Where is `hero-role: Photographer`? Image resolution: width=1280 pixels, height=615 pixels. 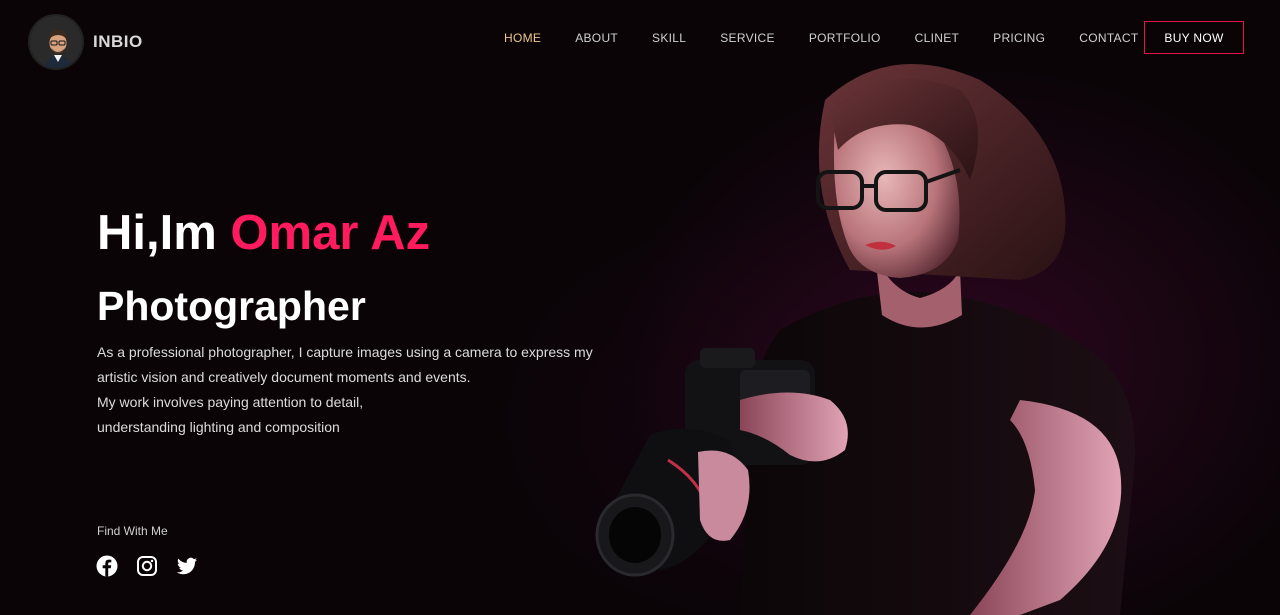 hero-role: Photographer is located at coordinates (231, 306).